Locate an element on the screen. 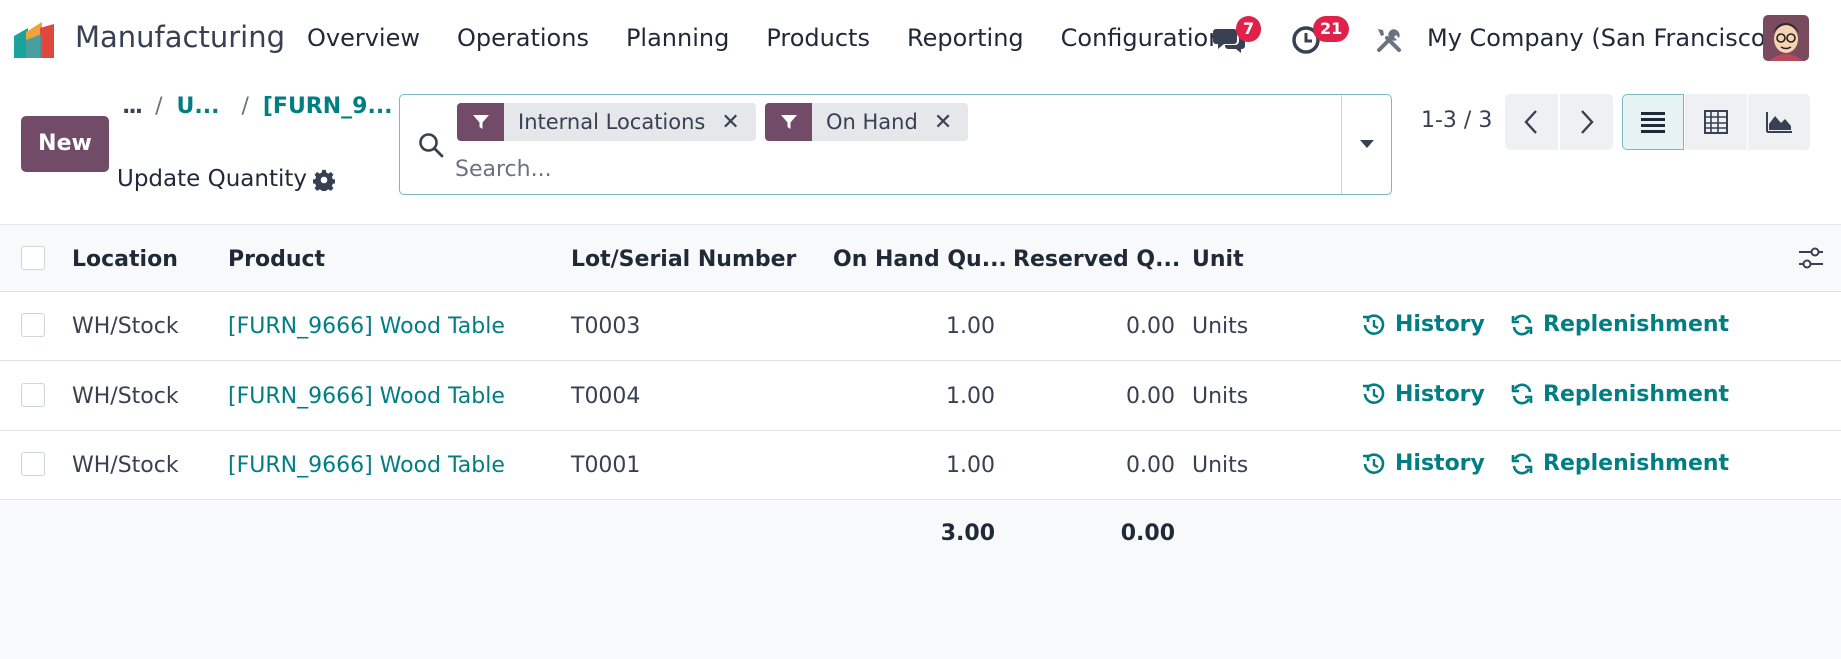  pager-value: 1-3 / 3 is located at coordinates (1456, 120).